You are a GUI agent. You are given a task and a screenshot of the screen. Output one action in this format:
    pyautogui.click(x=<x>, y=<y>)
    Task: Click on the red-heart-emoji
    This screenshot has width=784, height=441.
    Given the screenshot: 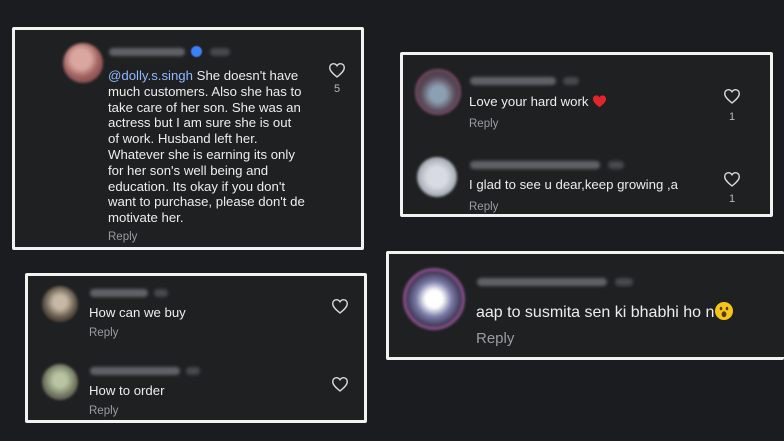 What is the action you would take?
    pyautogui.click(x=599, y=103)
    